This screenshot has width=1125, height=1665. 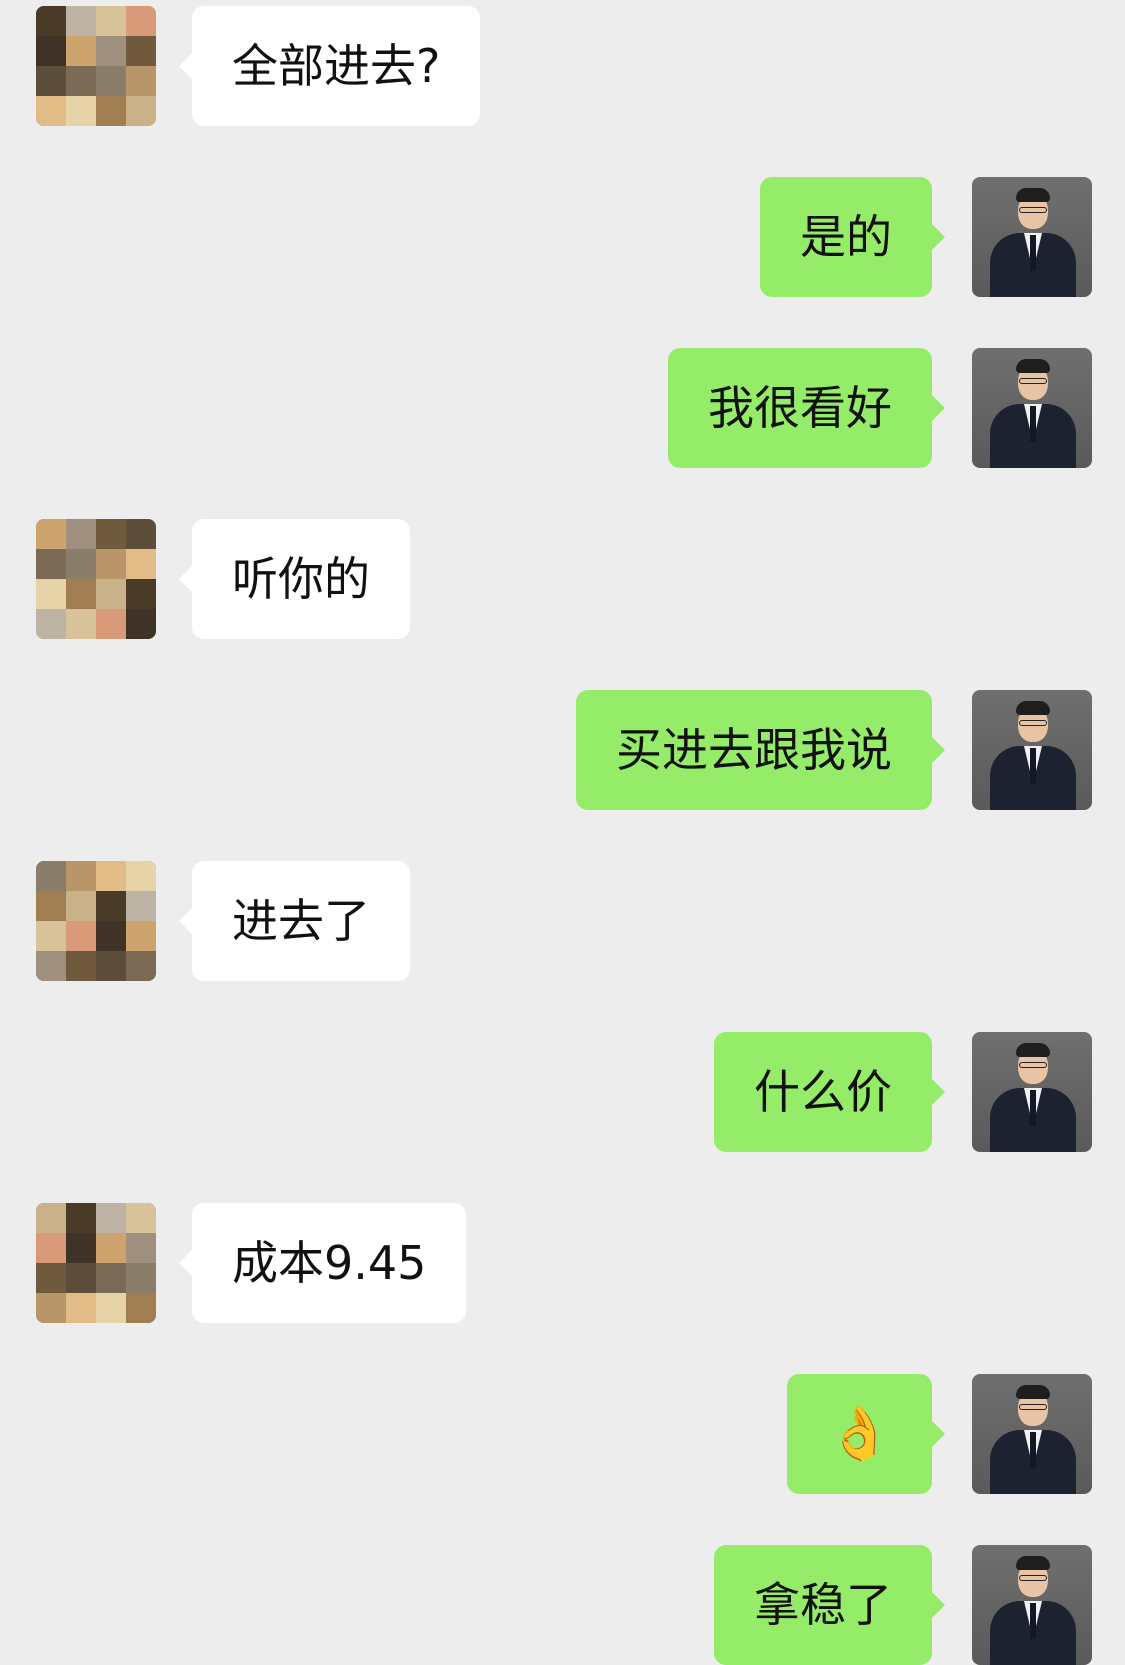 What do you see at coordinates (562, 408) in the screenshot?
I see `message-row-outgoing: 我很看好` at bounding box center [562, 408].